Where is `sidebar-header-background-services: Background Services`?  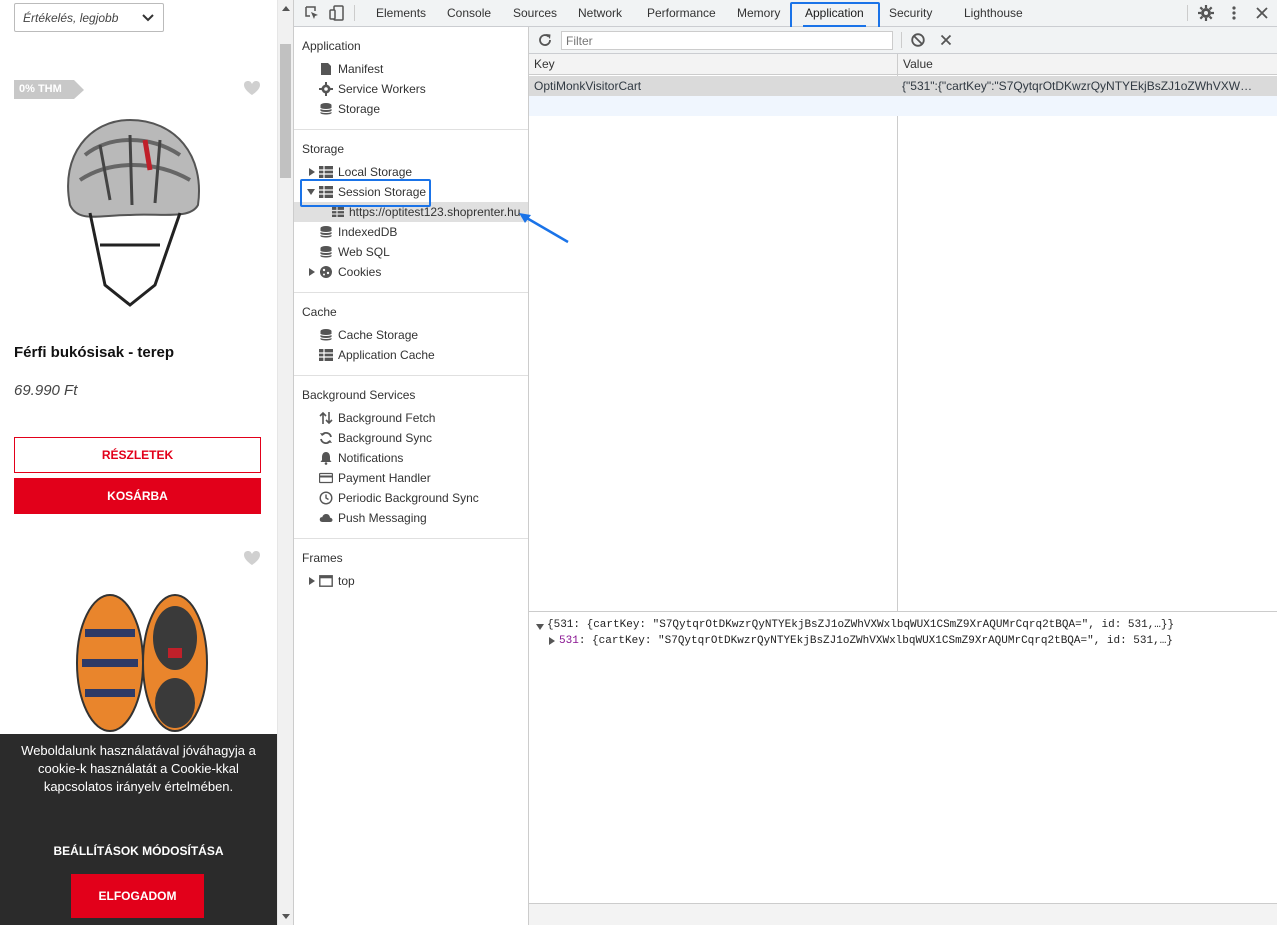 sidebar-header-background-services: Background Services is located at coordinates (359, 395).